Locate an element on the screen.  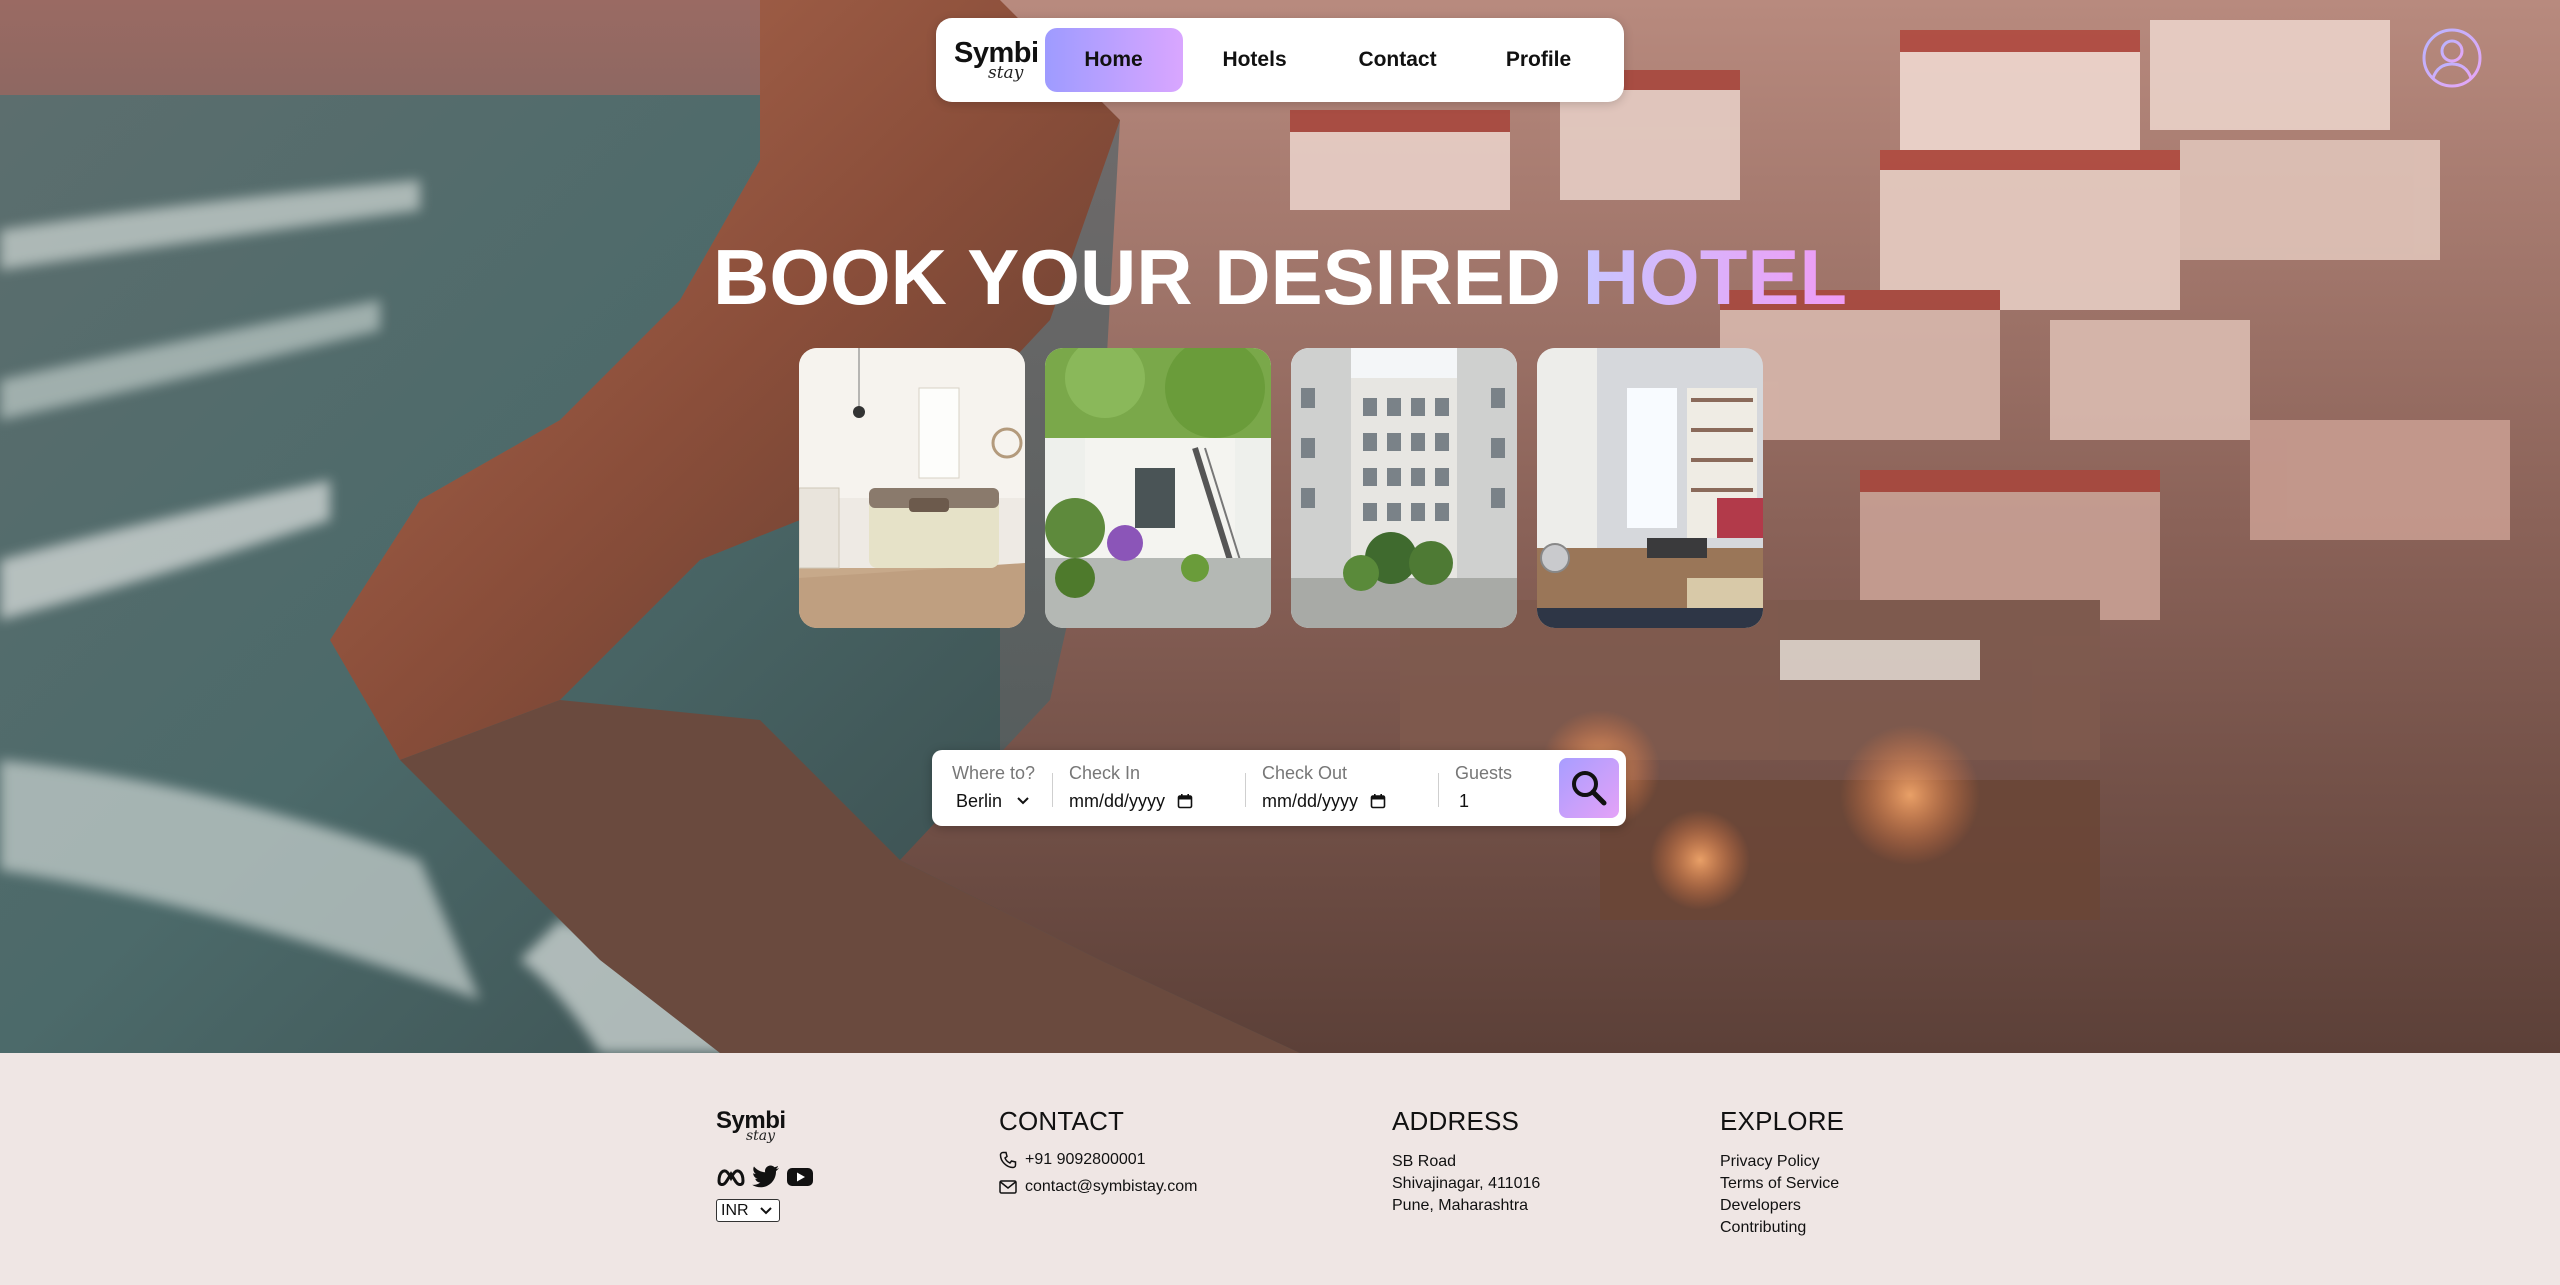
nav-items: Home Hotels Contact Profile is located at coordinates (1324, 60).